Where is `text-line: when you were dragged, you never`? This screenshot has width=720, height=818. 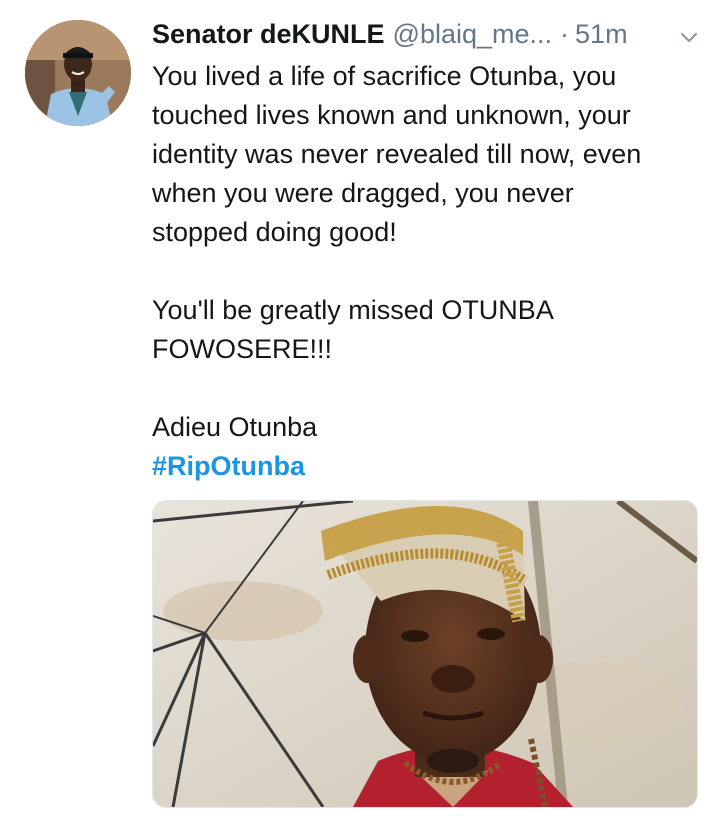 text-line: when you were dragged, you never is located at coordinates (363, 193).